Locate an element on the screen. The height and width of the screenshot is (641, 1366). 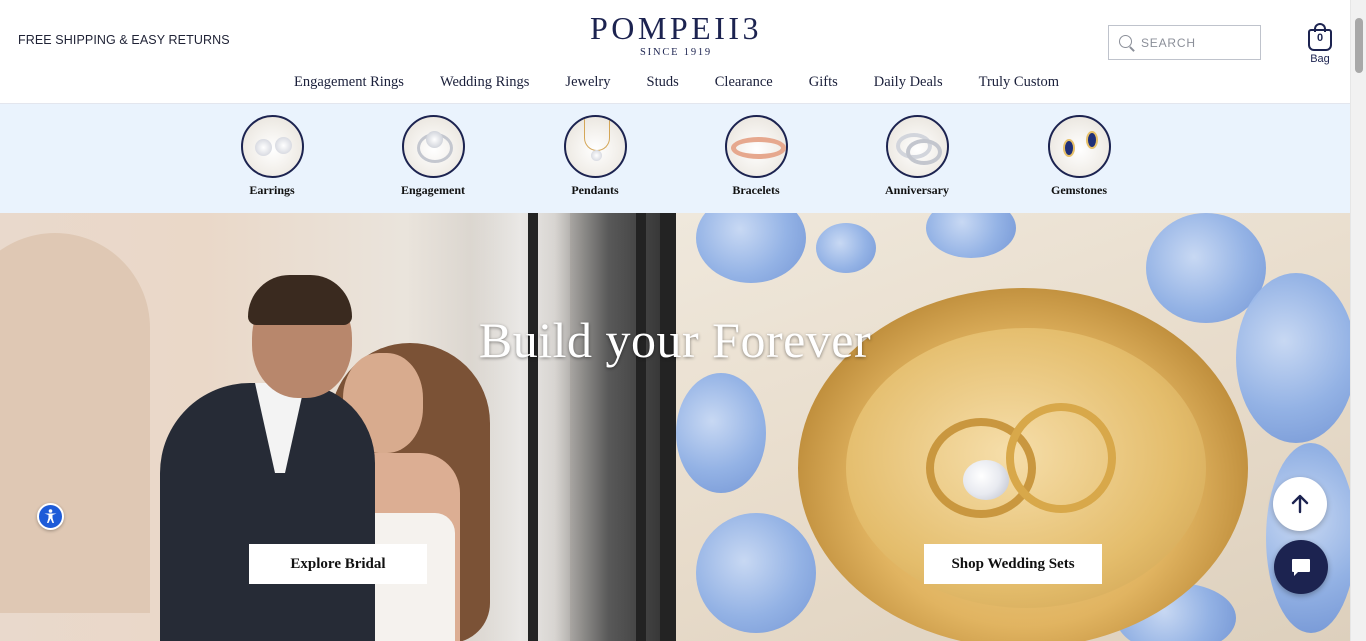
scroll-to-top-button is located at coordinates (1300, 504).